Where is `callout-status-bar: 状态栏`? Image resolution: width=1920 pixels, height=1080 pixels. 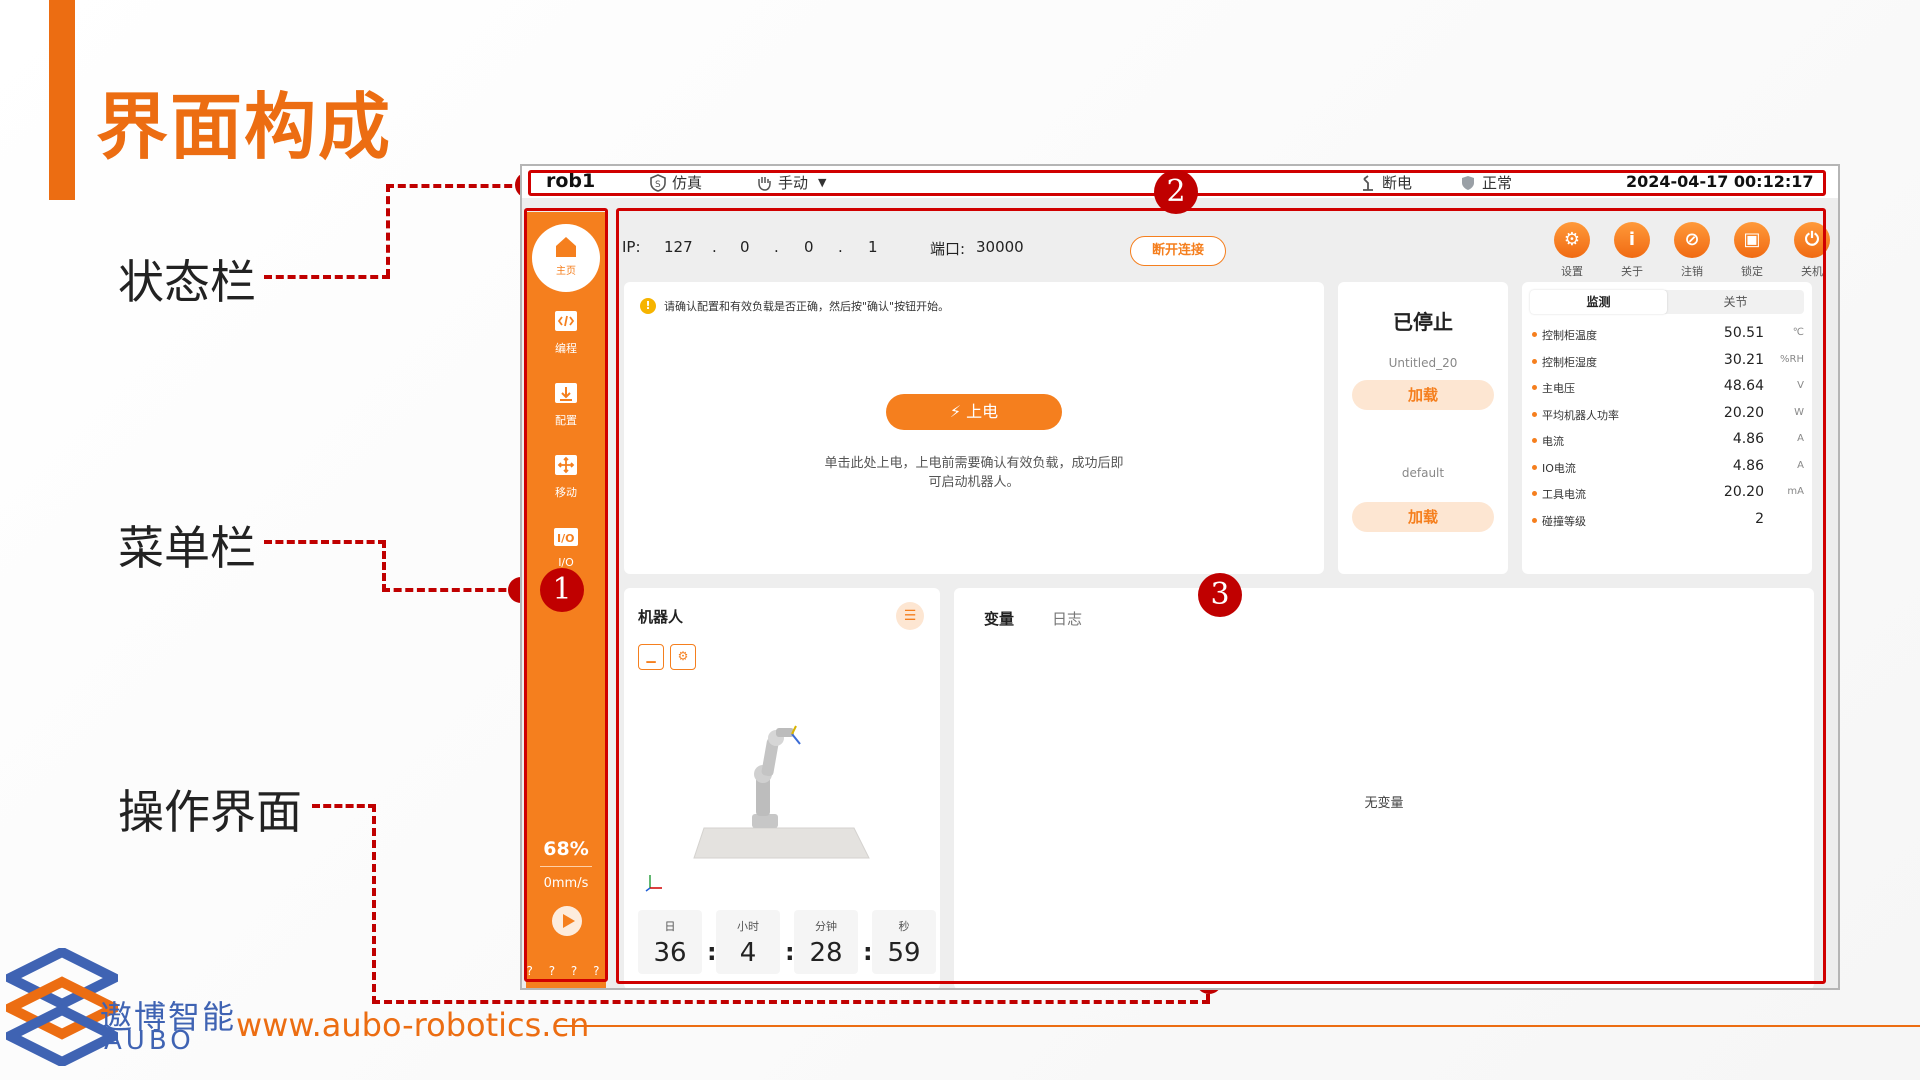
callout-status-bar: 状态栏 is located at coordinates (187, 282).